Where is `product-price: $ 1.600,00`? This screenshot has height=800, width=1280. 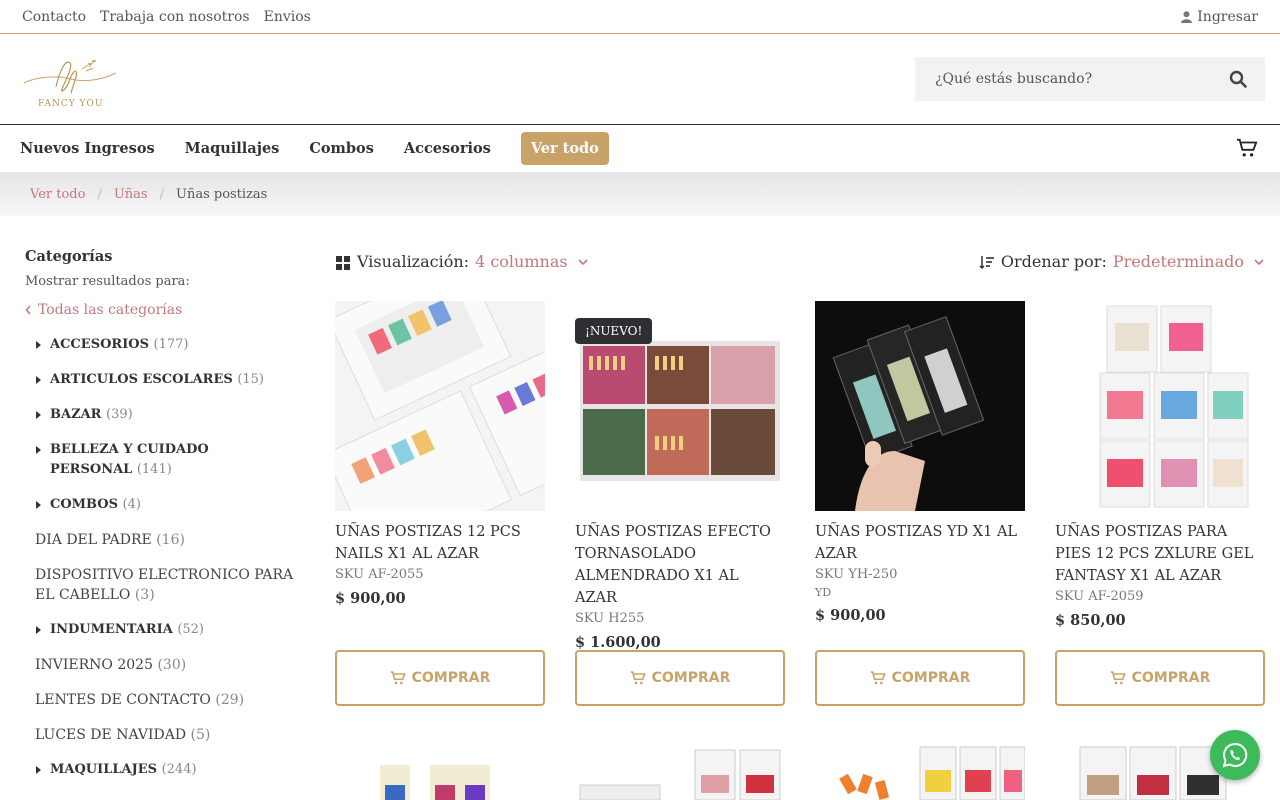 product-price: $ 1.600,00 is located at coordinates (618, 642).